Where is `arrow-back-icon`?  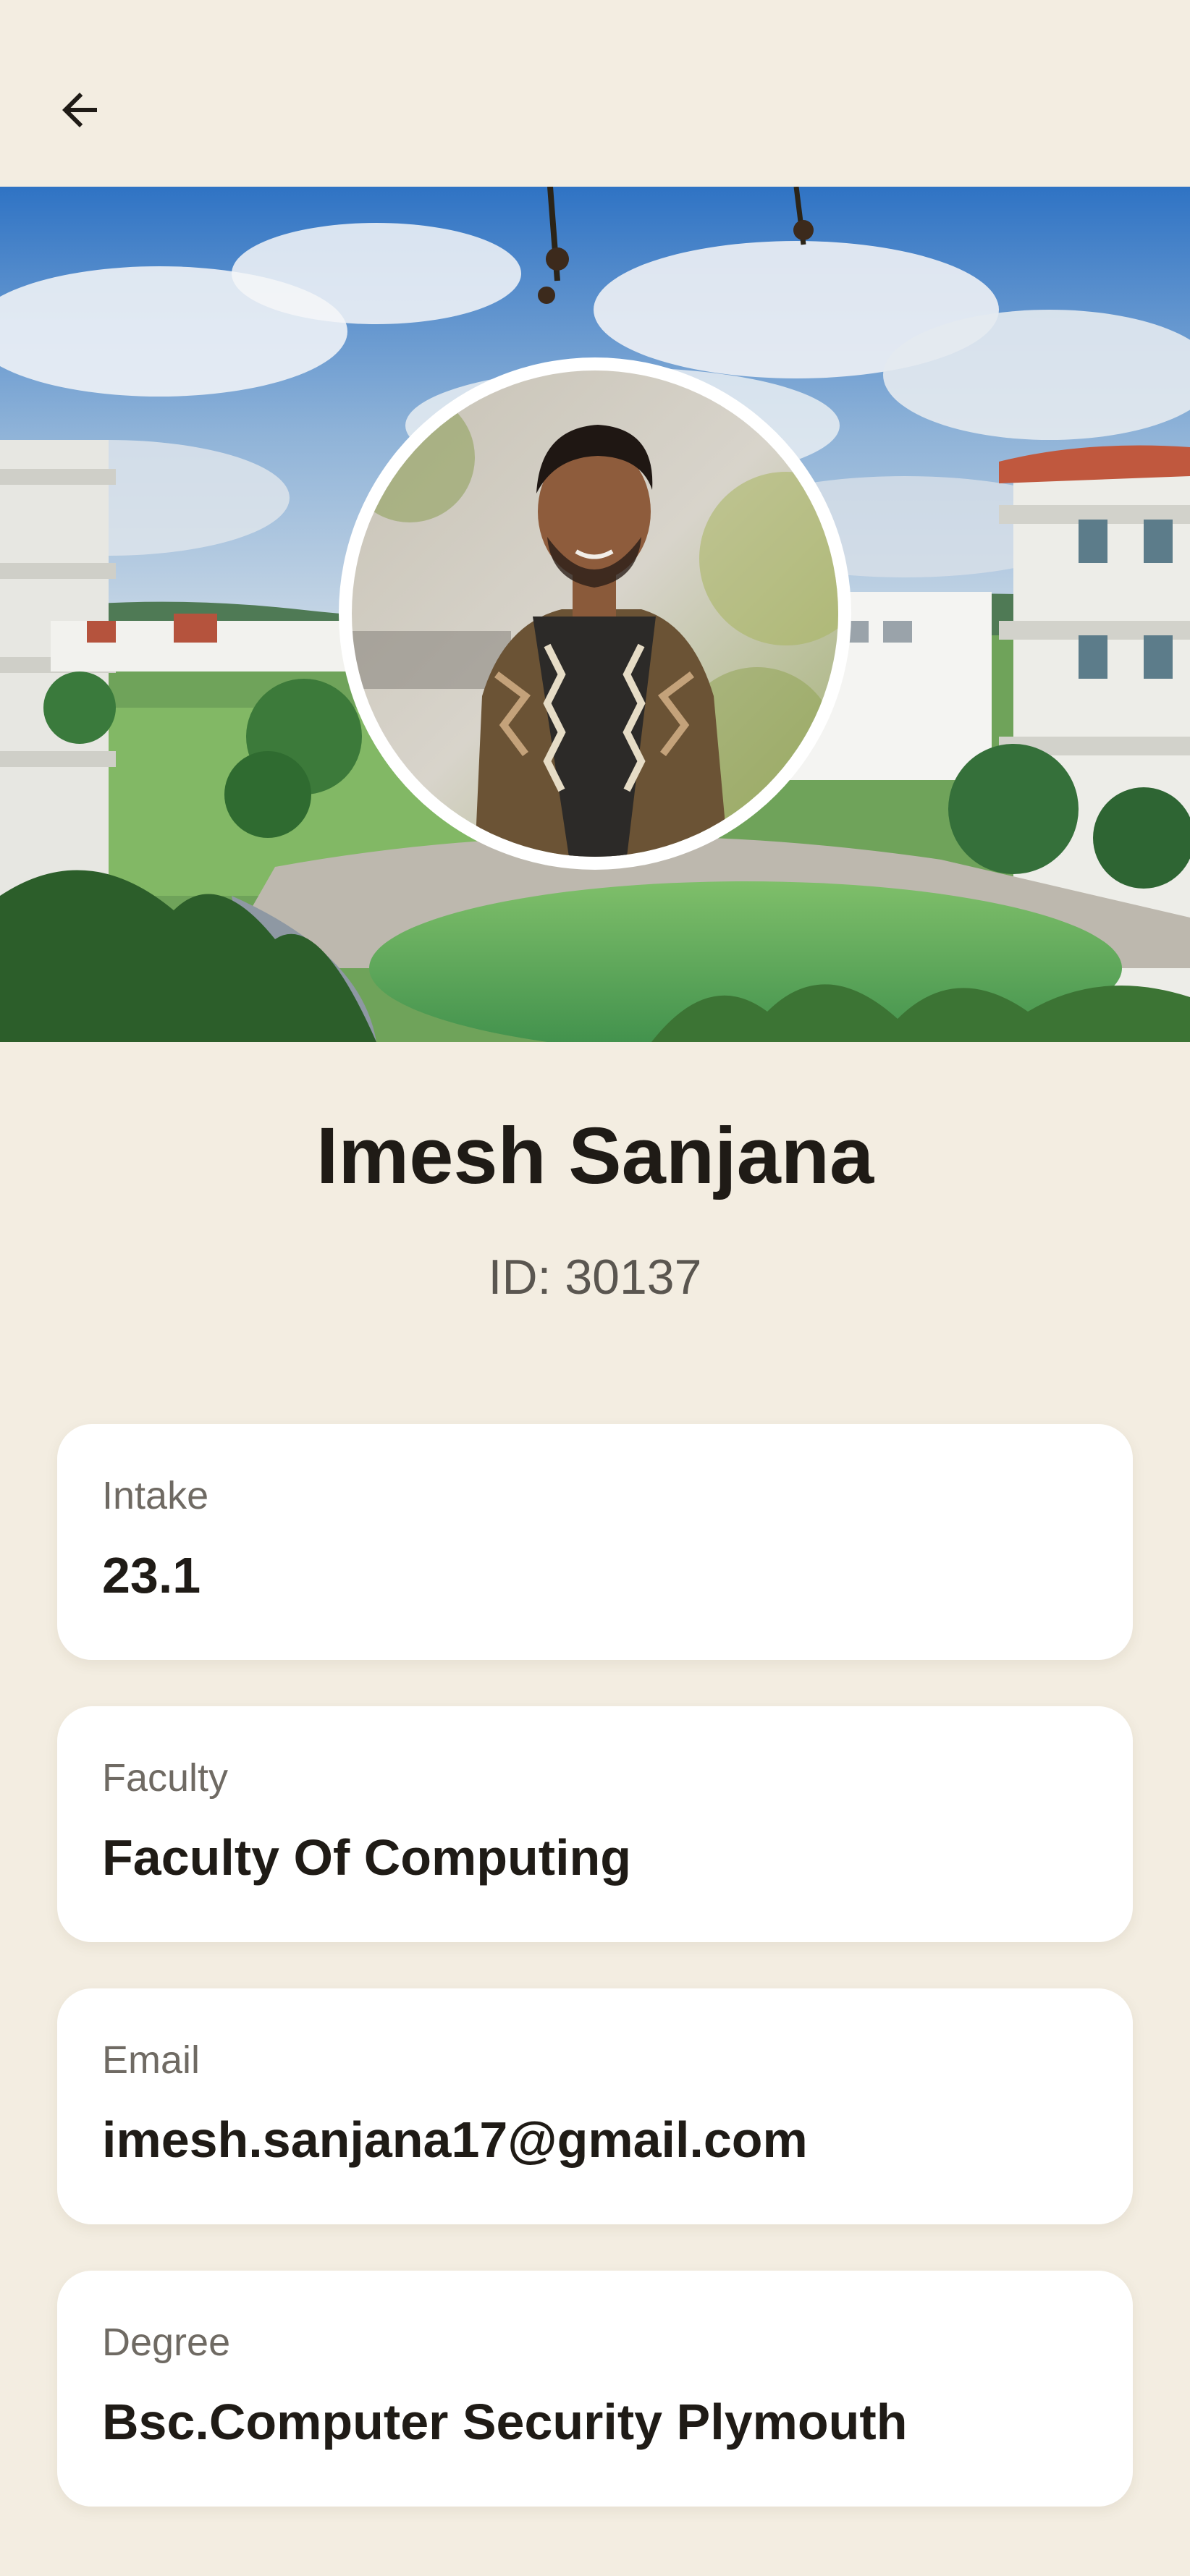
arrow-back-icon is located at coordinates (79, 110).